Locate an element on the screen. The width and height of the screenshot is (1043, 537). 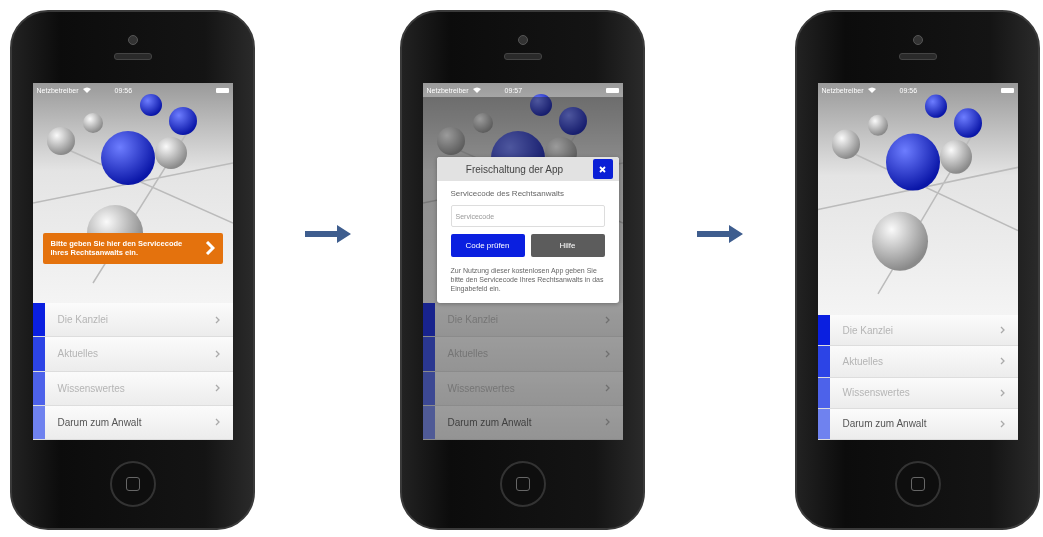
check-code-button: Code prüfen is located at coordinates (487, 245).